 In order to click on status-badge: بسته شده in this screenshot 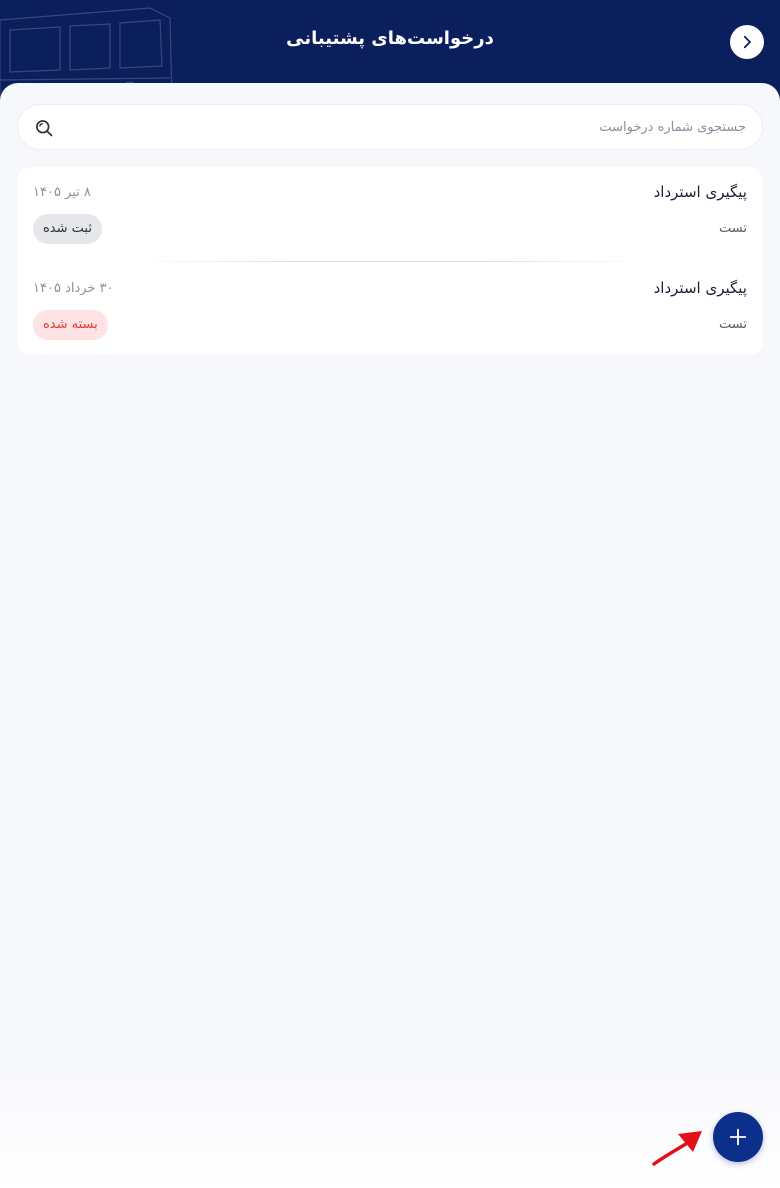, I will do `click(70, 325)`.